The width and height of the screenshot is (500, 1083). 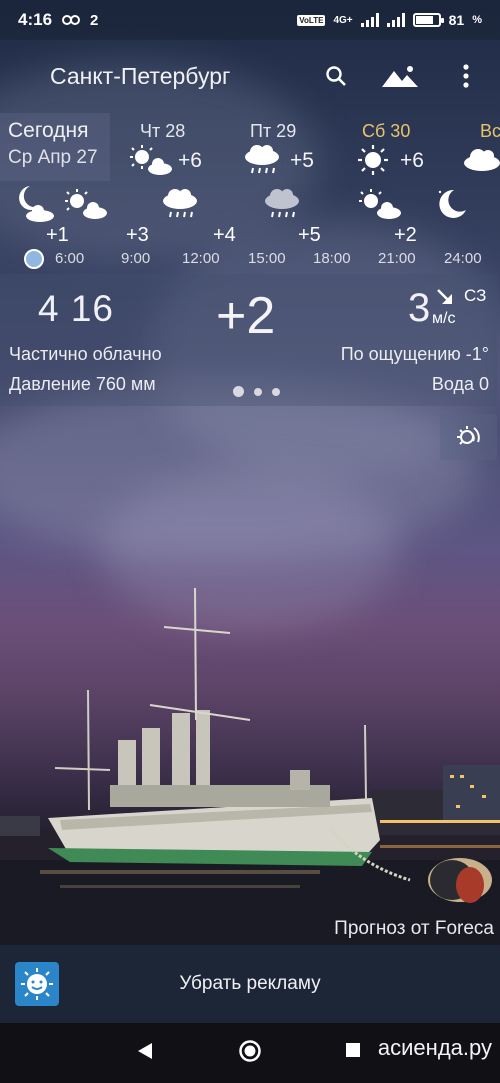 I want to click on sun-icon, so click(x=373, y=160).